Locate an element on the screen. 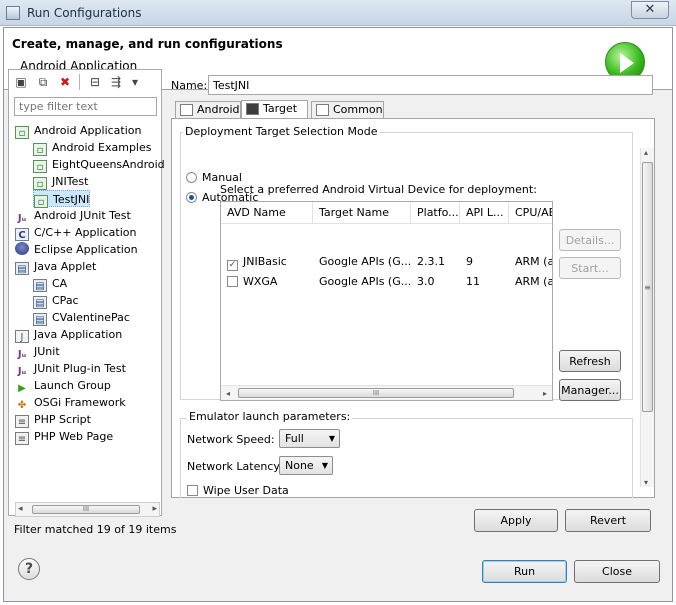  tab-common-label: Common is located at coordinates (358, 109).